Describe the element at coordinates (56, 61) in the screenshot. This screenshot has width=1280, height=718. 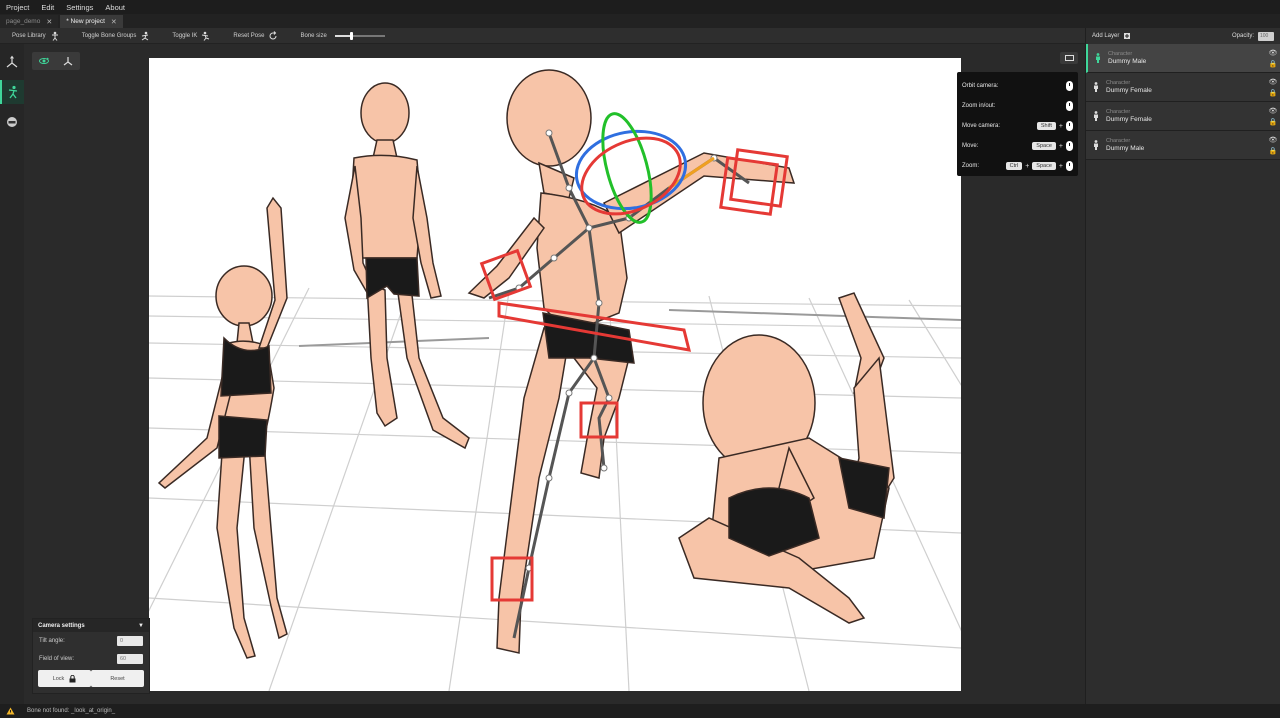
I see `gizmo-mode-toolbar` at that location.